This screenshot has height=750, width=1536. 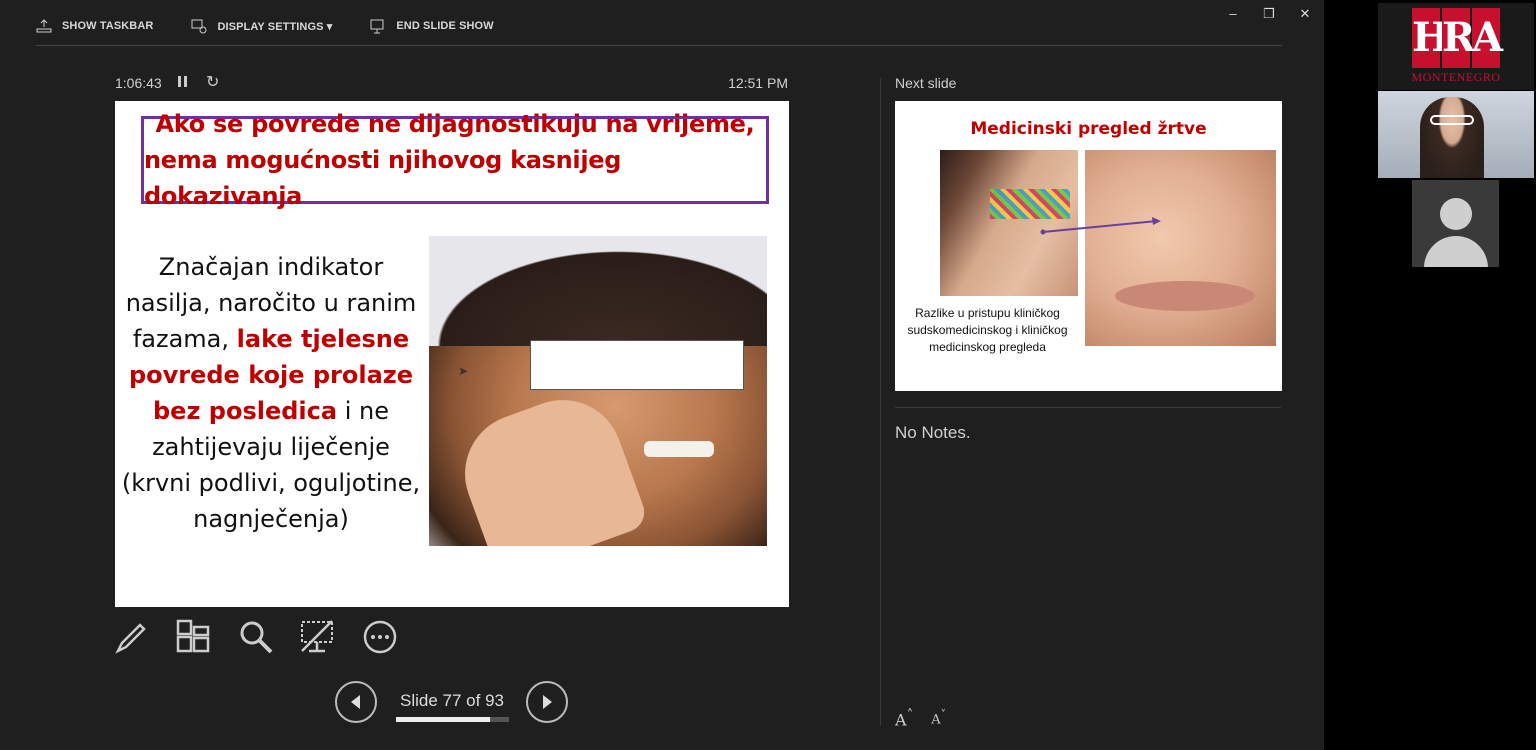 I want to click on decrease-font-icon: A, so click(x=936, y=720).